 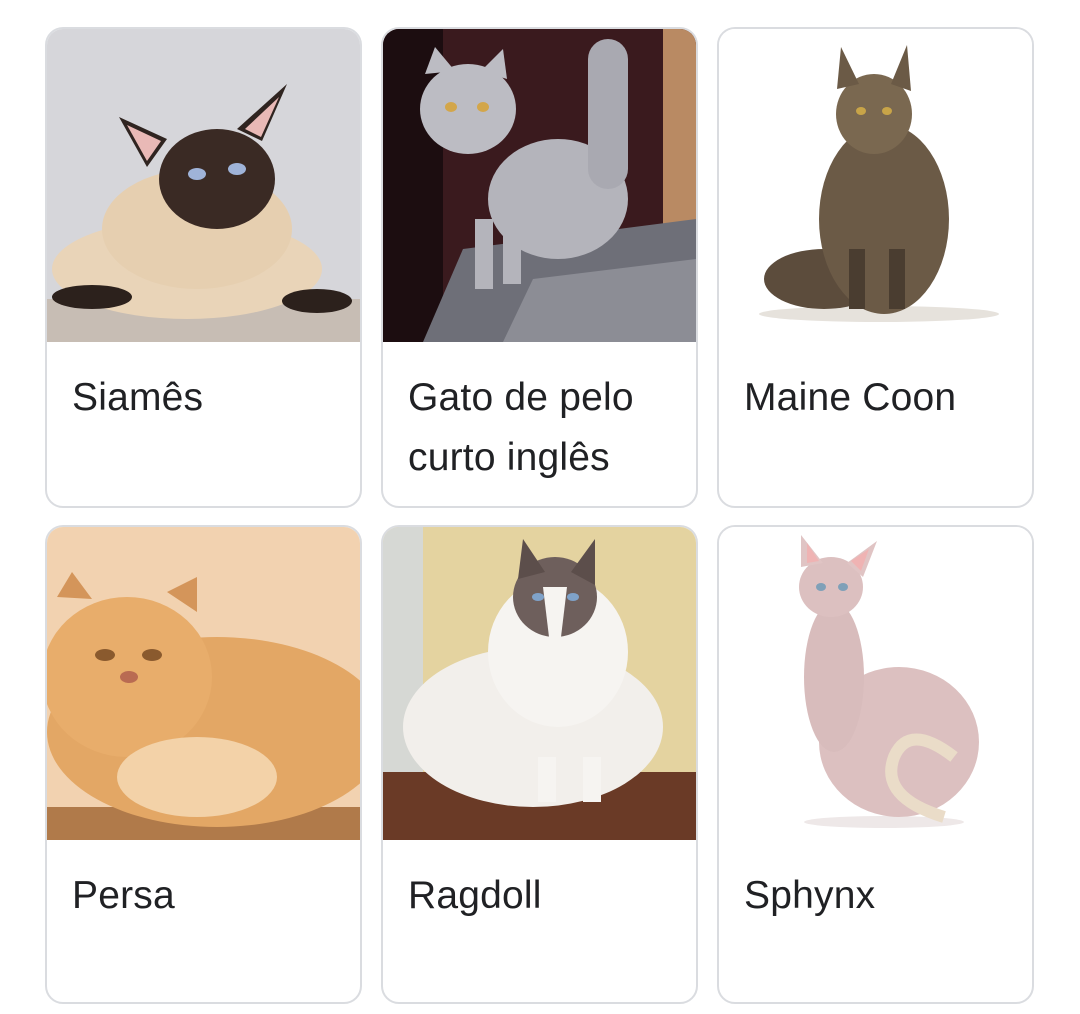 I want to click on breed-name: Sphynx, so click(x=810, y=895).